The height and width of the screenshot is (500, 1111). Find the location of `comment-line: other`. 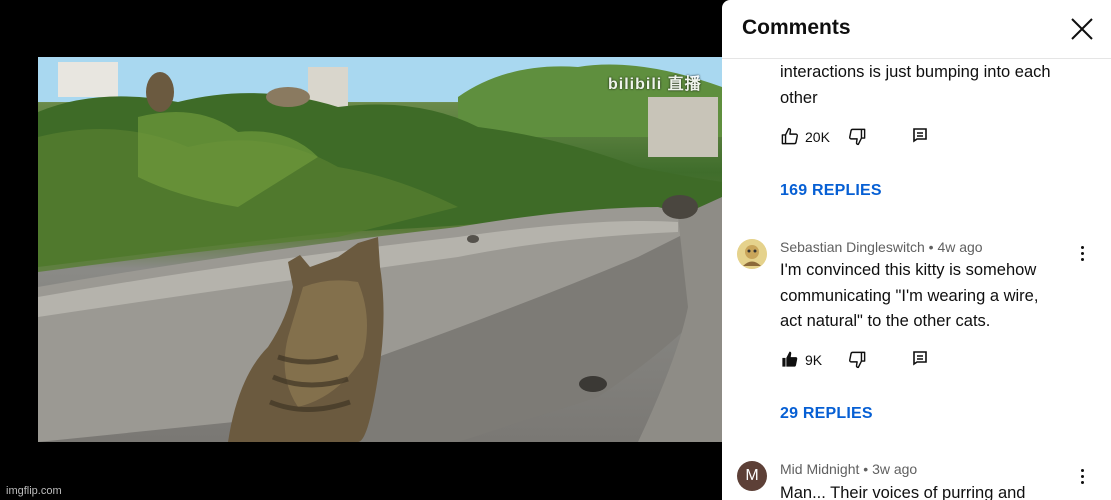

comment-line: other is located at coordinates (799, 97).